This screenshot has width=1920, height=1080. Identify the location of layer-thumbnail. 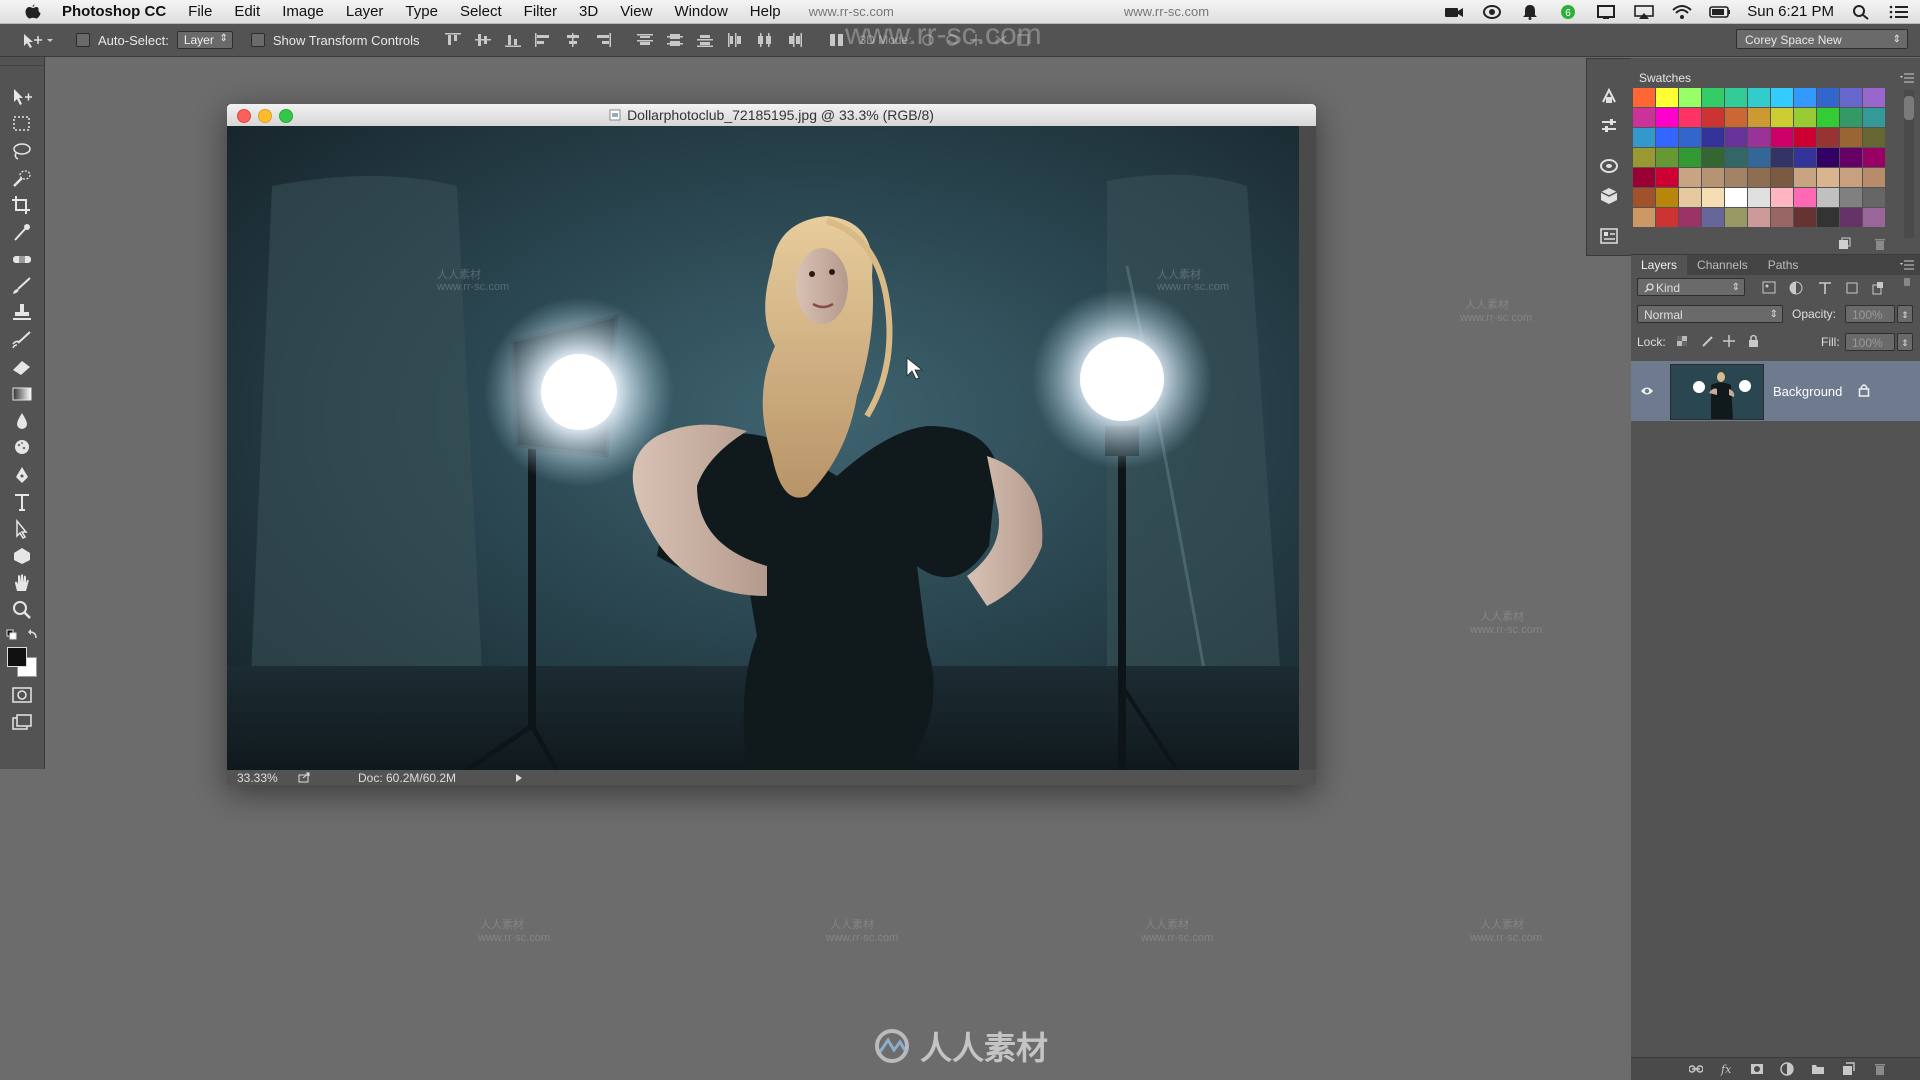
(1717, 392).